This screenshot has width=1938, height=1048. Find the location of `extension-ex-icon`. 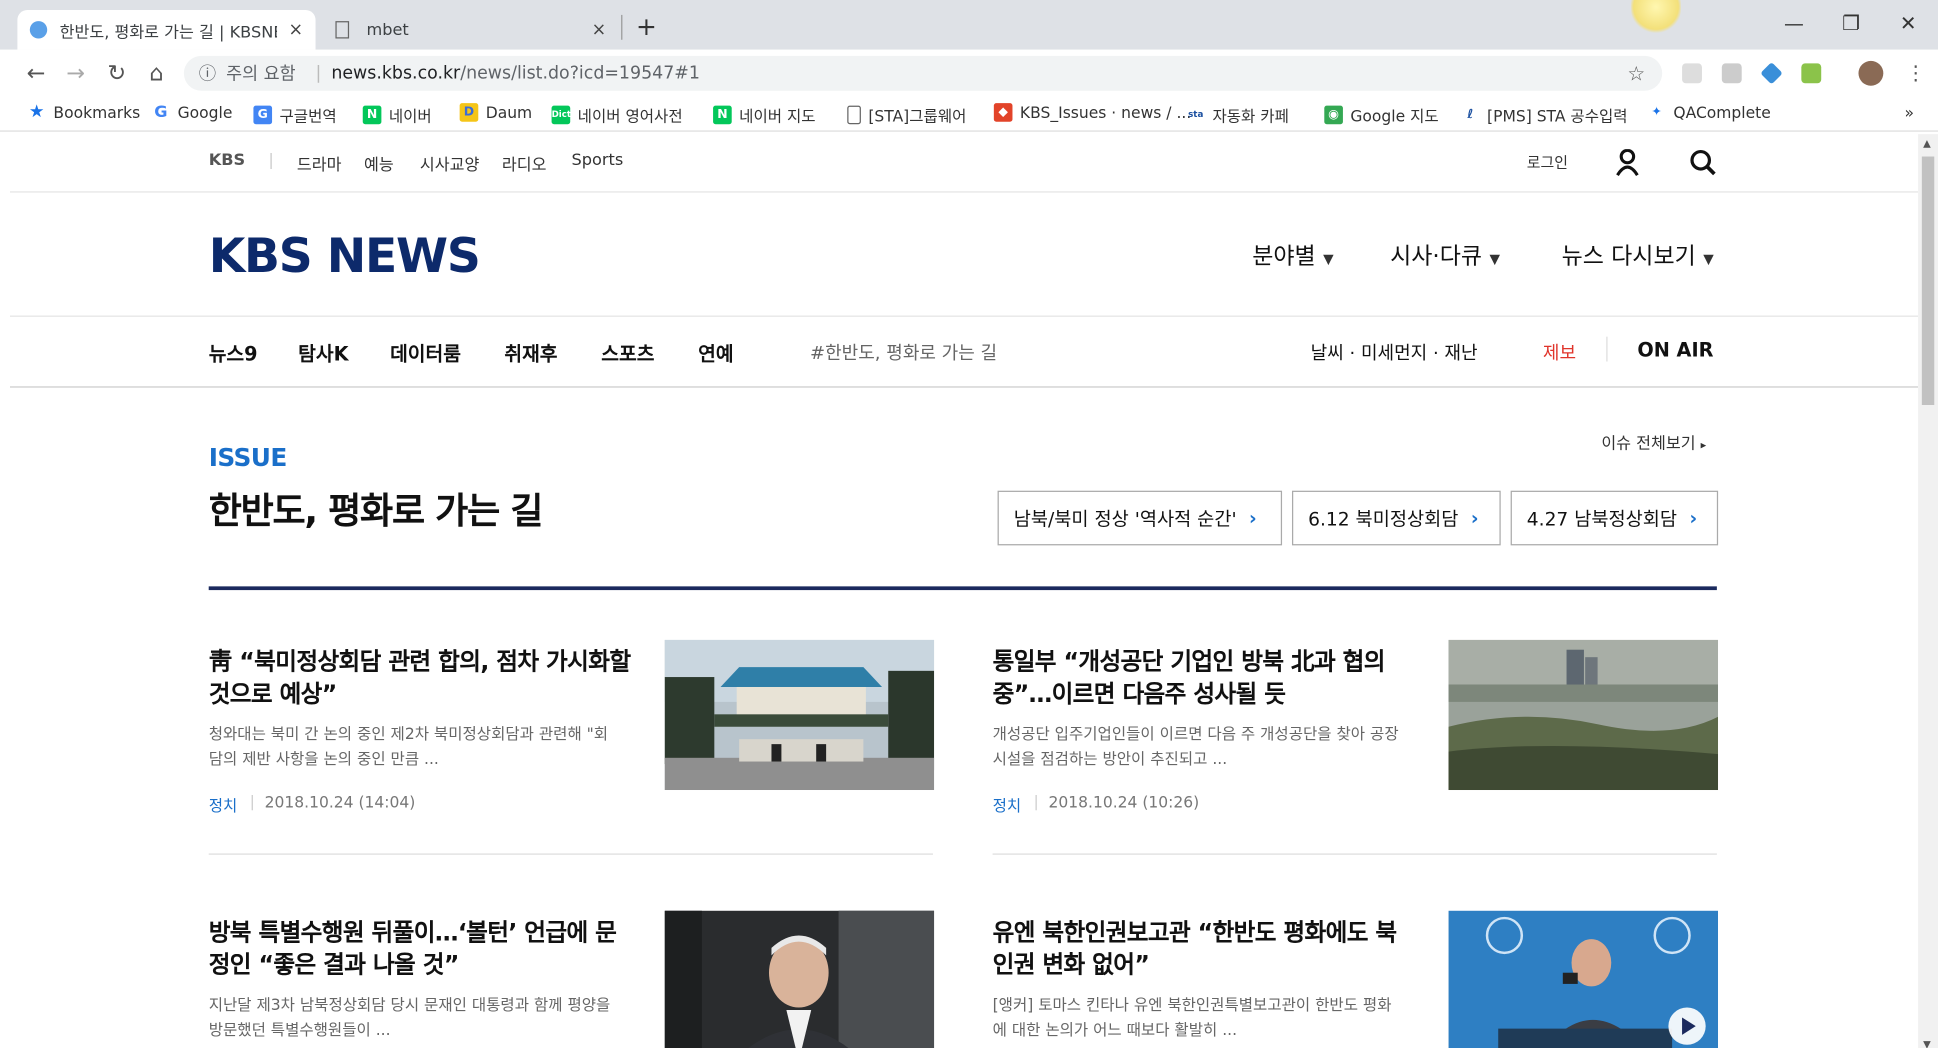

extension-ex-icon is located at coordinates (1731, 73).